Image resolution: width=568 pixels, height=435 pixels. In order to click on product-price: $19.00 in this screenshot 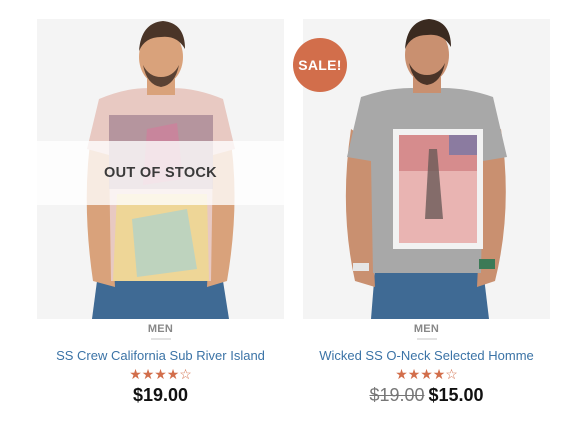, I will do `click(160, 395)`.